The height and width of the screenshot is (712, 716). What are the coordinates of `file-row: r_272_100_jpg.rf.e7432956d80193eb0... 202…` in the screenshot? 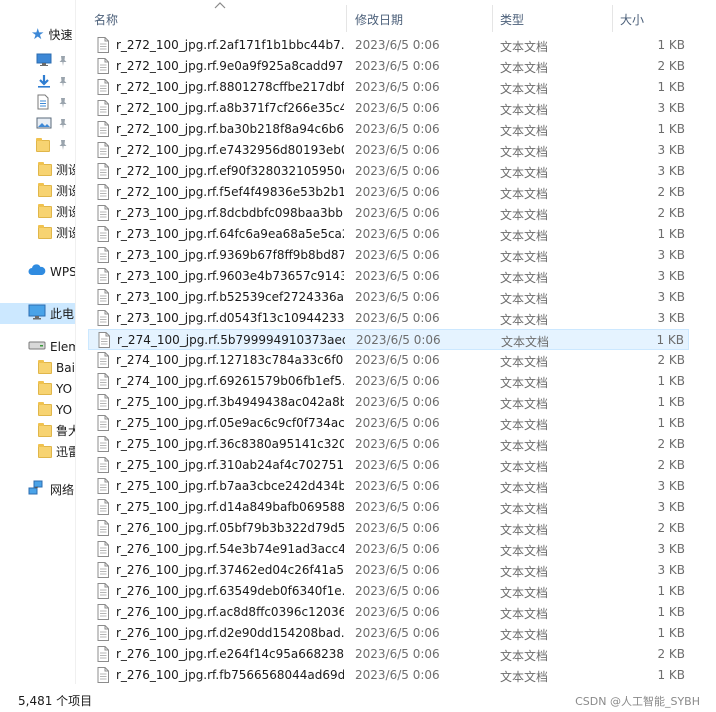 It's located at (388, 150).